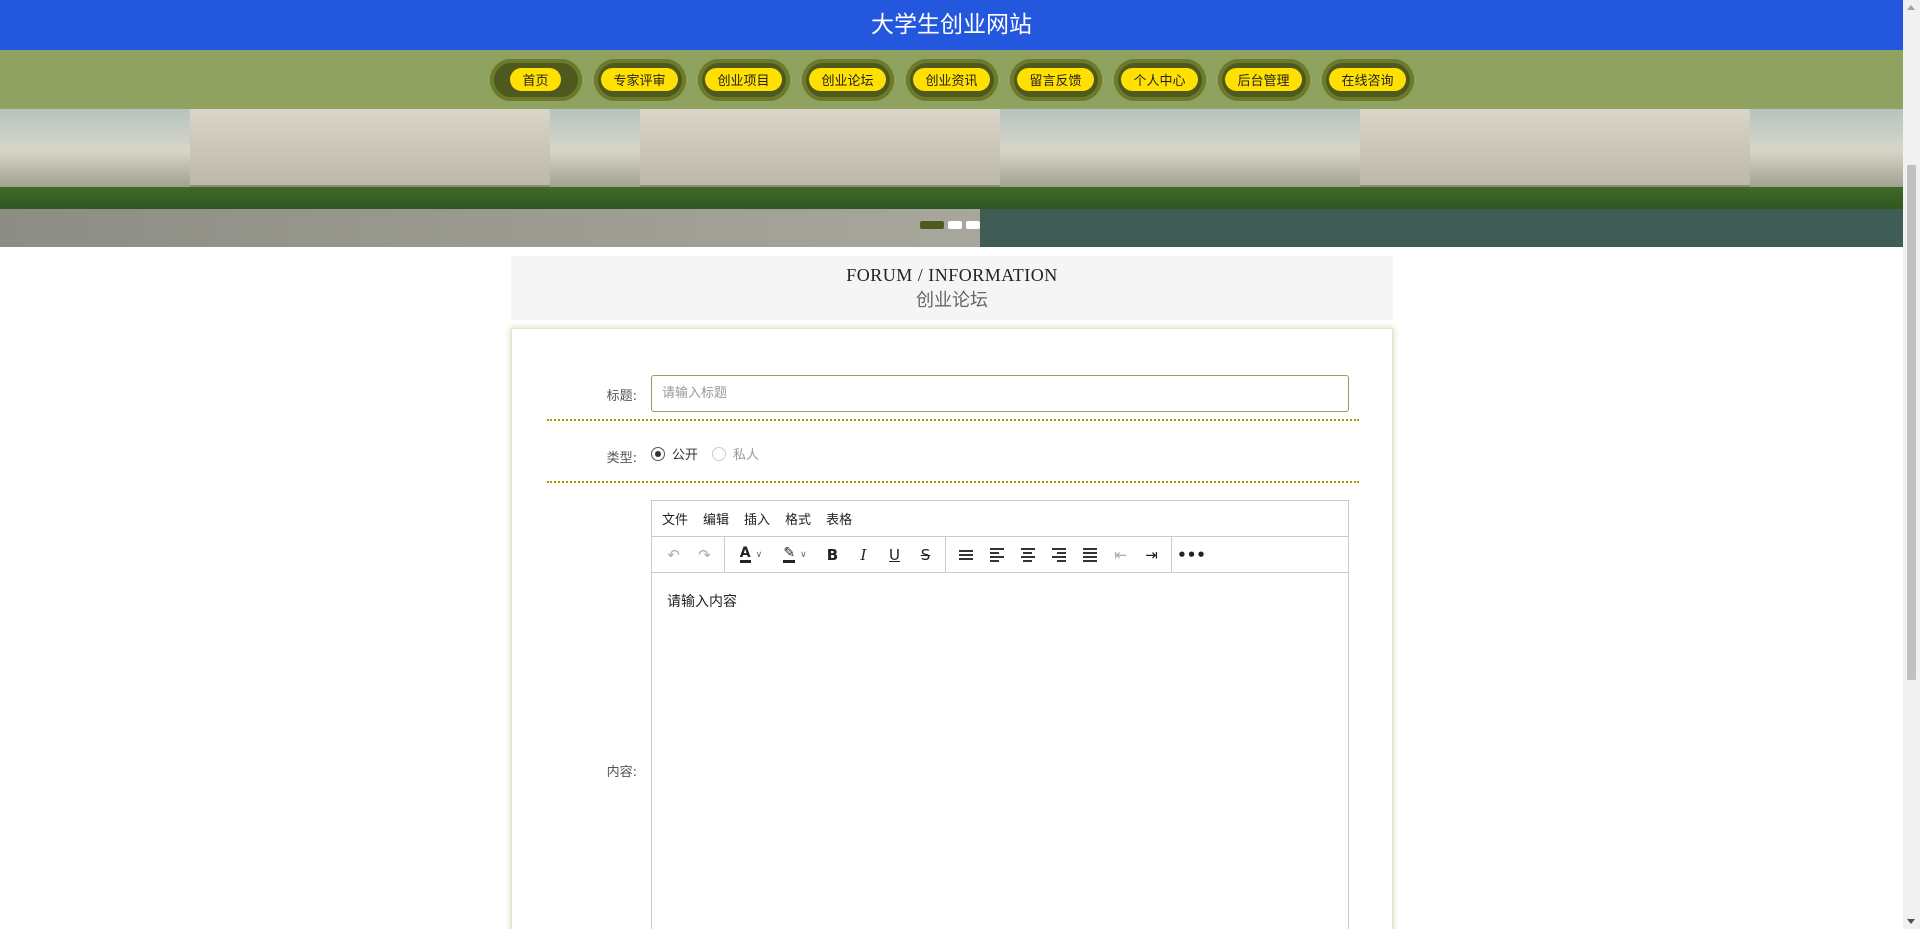  What do you see at coordinates (1151, 555) in the screenshot?
I see `indent-icon: ⇥` at bounding box center [1151, 555].